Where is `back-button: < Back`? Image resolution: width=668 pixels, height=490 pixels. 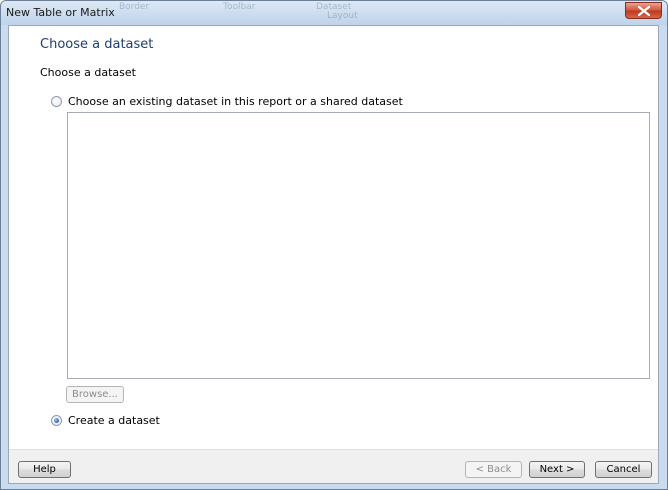
back-button: < Back is located at coordinates (493, 469).